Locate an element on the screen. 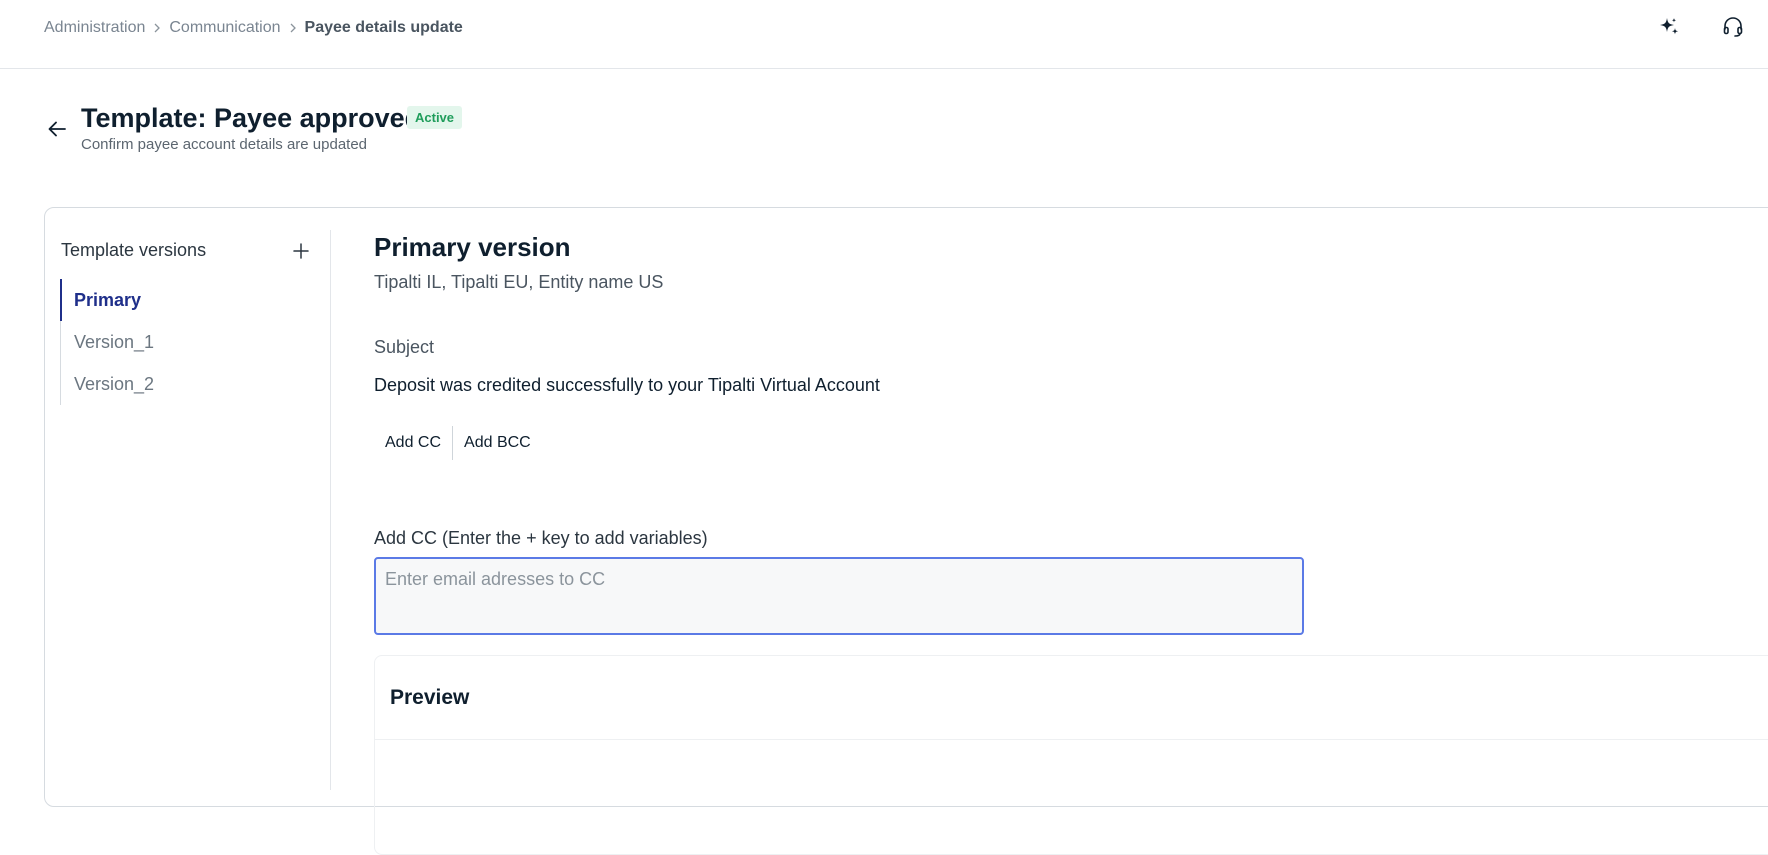  add-bcc-button: Add BCC is located at coordinates (497, 443).